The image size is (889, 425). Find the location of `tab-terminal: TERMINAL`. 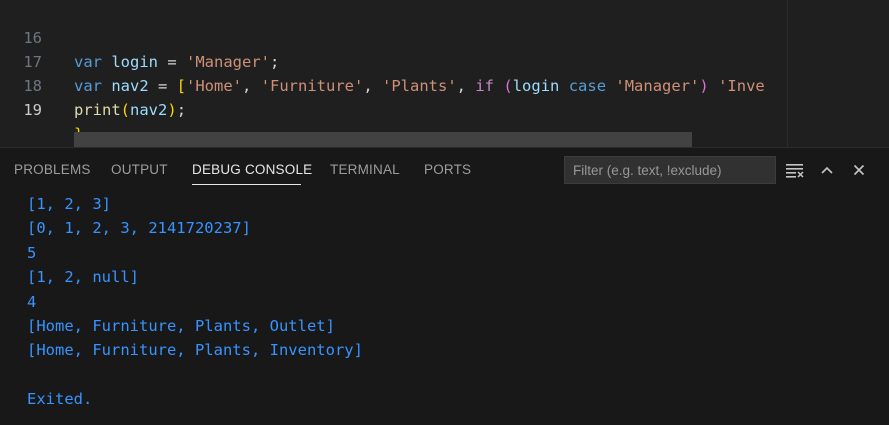

tab-terminal: TERMINAL is located at coordinates (365, 169).